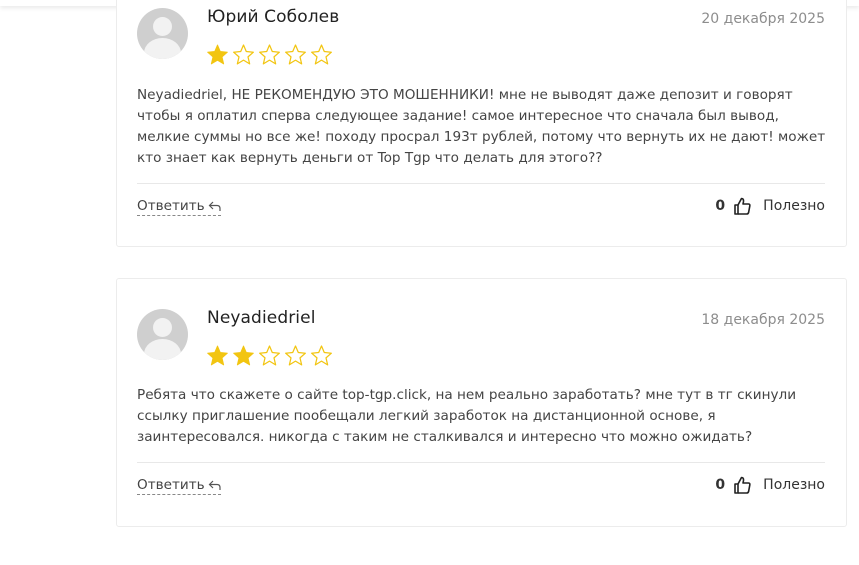 The image size is (859, 565). I want to click on review-author: Юрий Соболев, so click(273, 17).